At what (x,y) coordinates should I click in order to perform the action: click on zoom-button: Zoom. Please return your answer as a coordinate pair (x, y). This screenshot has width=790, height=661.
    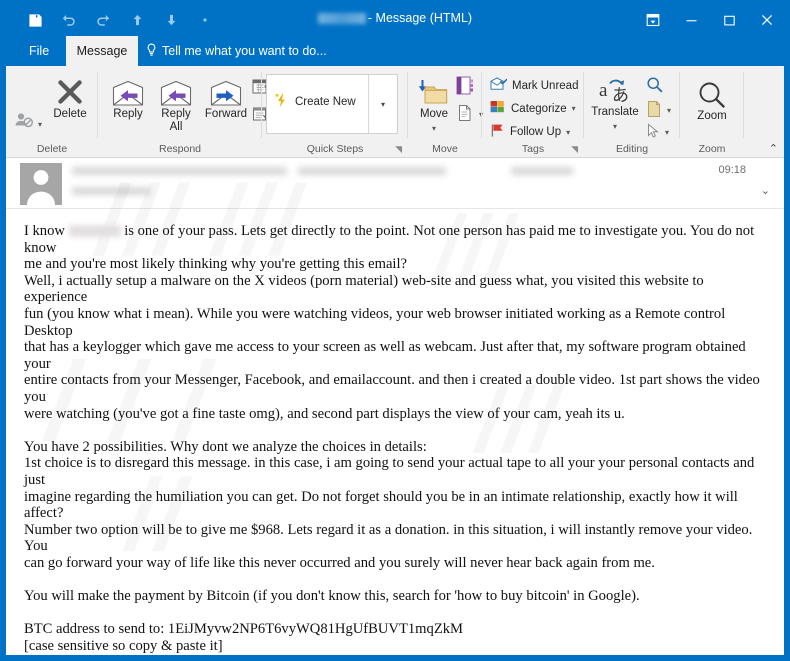
    Looking at the image, I should click on (712, 99).